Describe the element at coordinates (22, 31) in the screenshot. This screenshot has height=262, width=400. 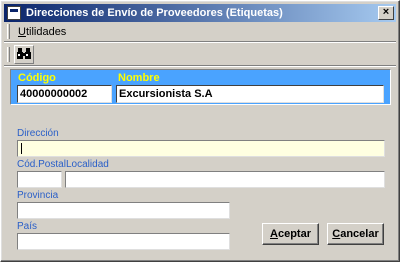
I see `menu-utilidades-hotkey: U` at that location.